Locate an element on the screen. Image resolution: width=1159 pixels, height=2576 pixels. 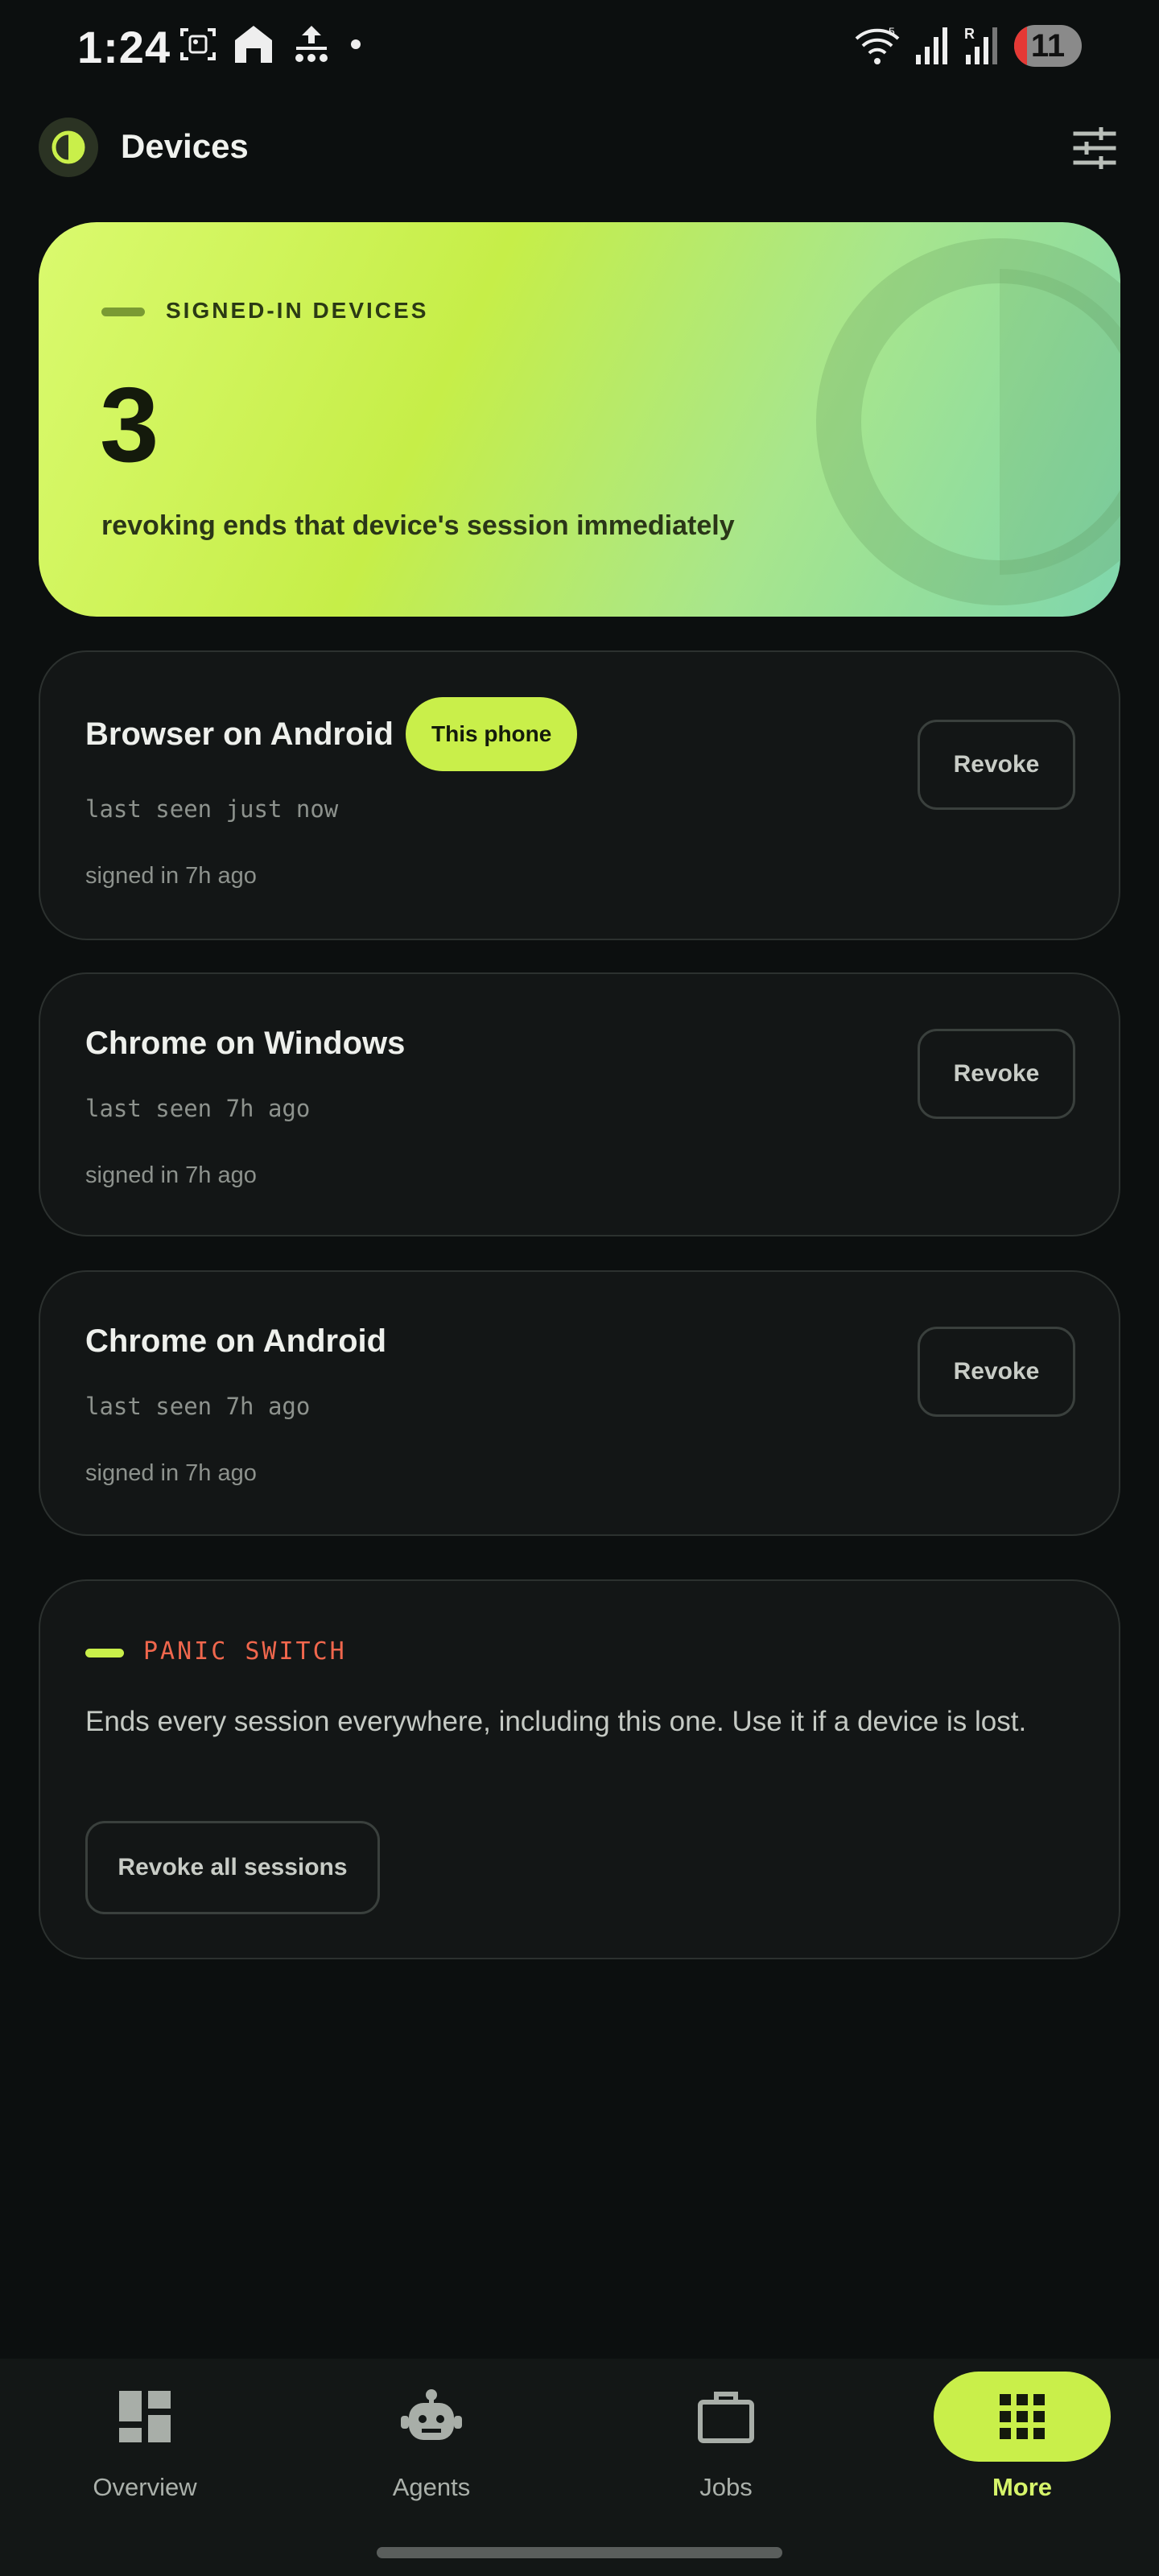
wifi-5g-badge: 5 is located at coordinates (892, 31).